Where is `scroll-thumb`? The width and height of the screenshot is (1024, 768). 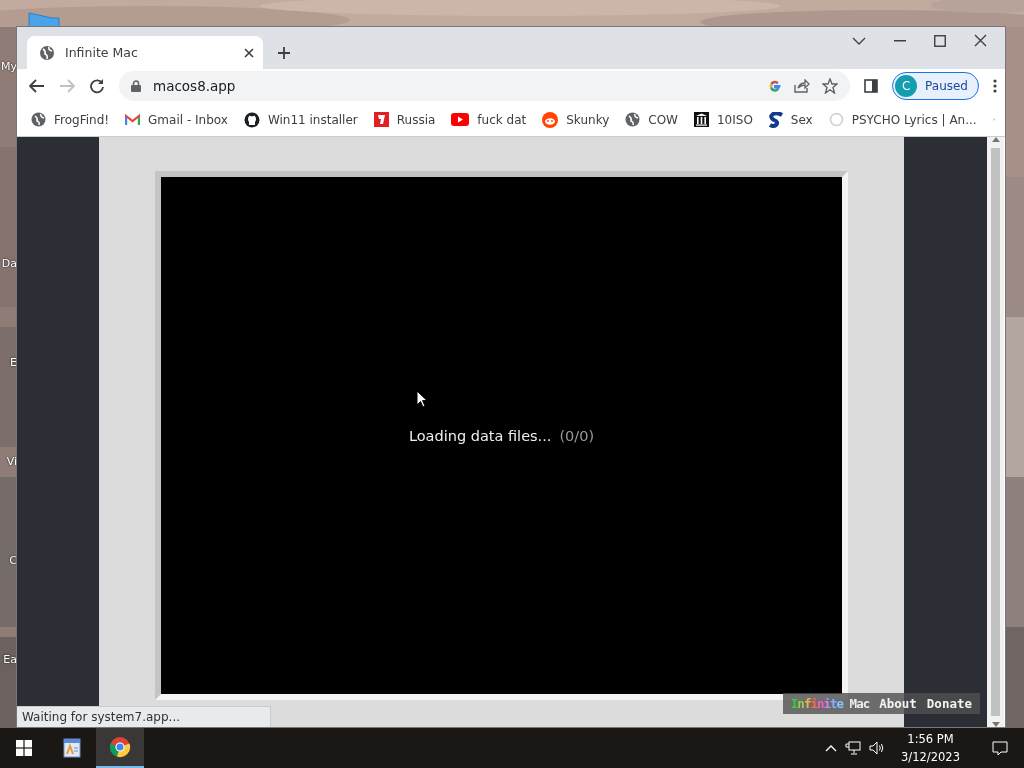
scroll-thumb is located at coordinates (995, 432).